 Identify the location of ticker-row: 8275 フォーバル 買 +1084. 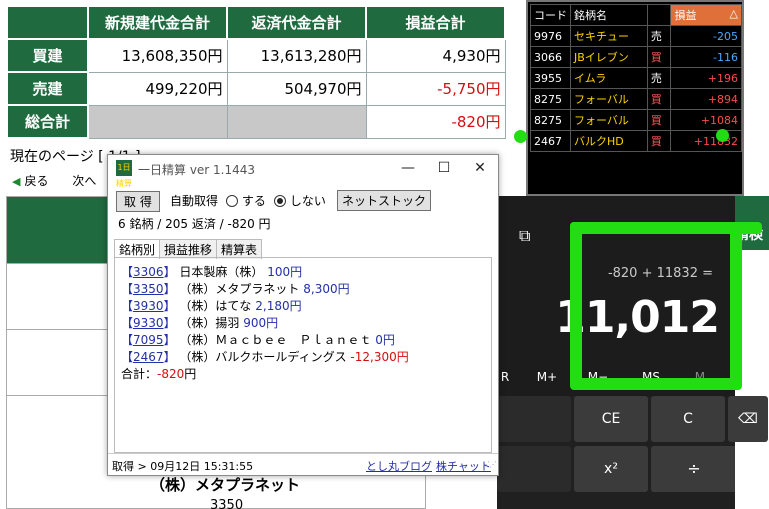
(636, 120).